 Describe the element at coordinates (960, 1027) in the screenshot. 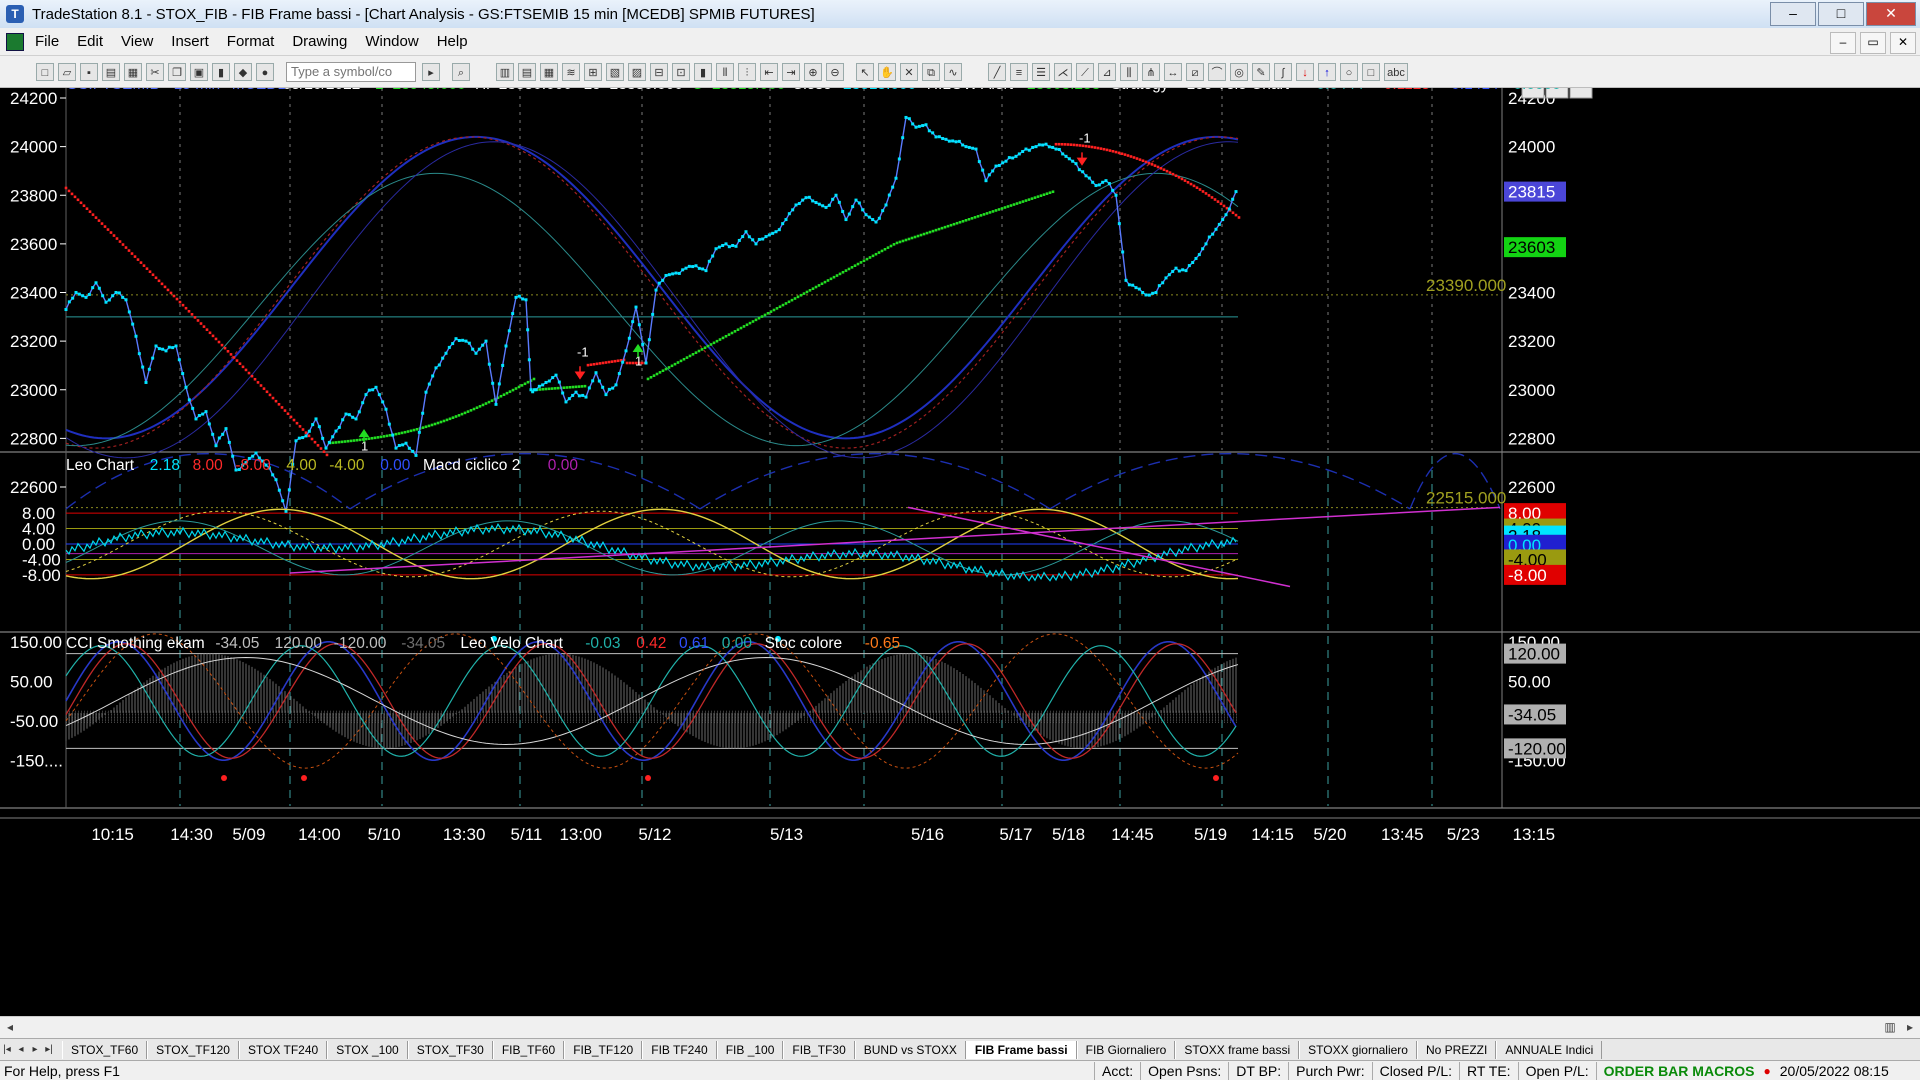

I see `horizontal-scrollbar: ◂ ▥ ▸` at that location.